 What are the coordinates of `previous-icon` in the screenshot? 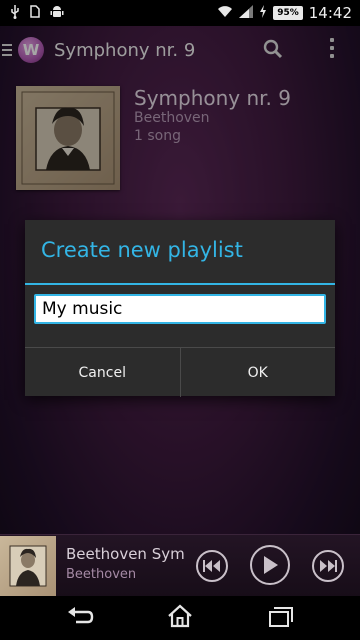 It's located at (212, 566).